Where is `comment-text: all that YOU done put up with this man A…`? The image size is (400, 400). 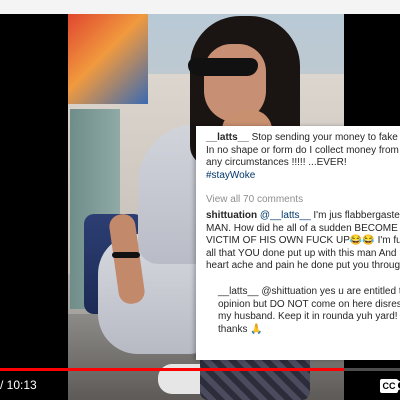
comment-text: all that YOU done put up with this man A… is located at coordinates (301, 253).